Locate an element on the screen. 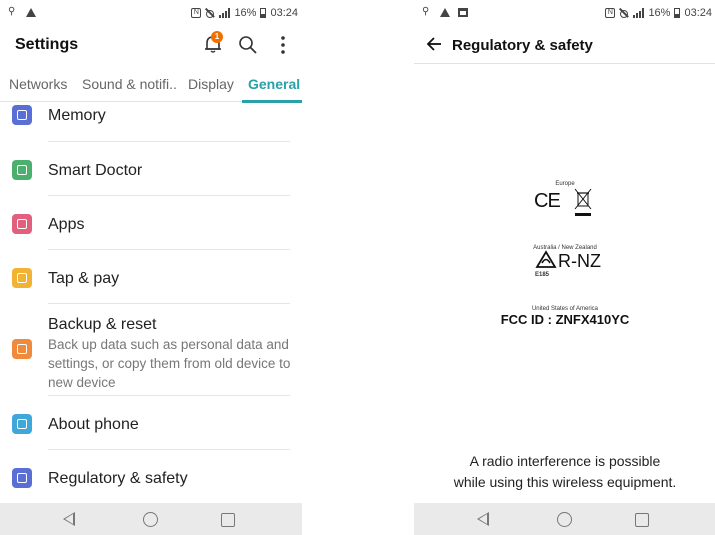 The image size is (715, 535). europe-marks: CE is located at coordinates (564, 203).